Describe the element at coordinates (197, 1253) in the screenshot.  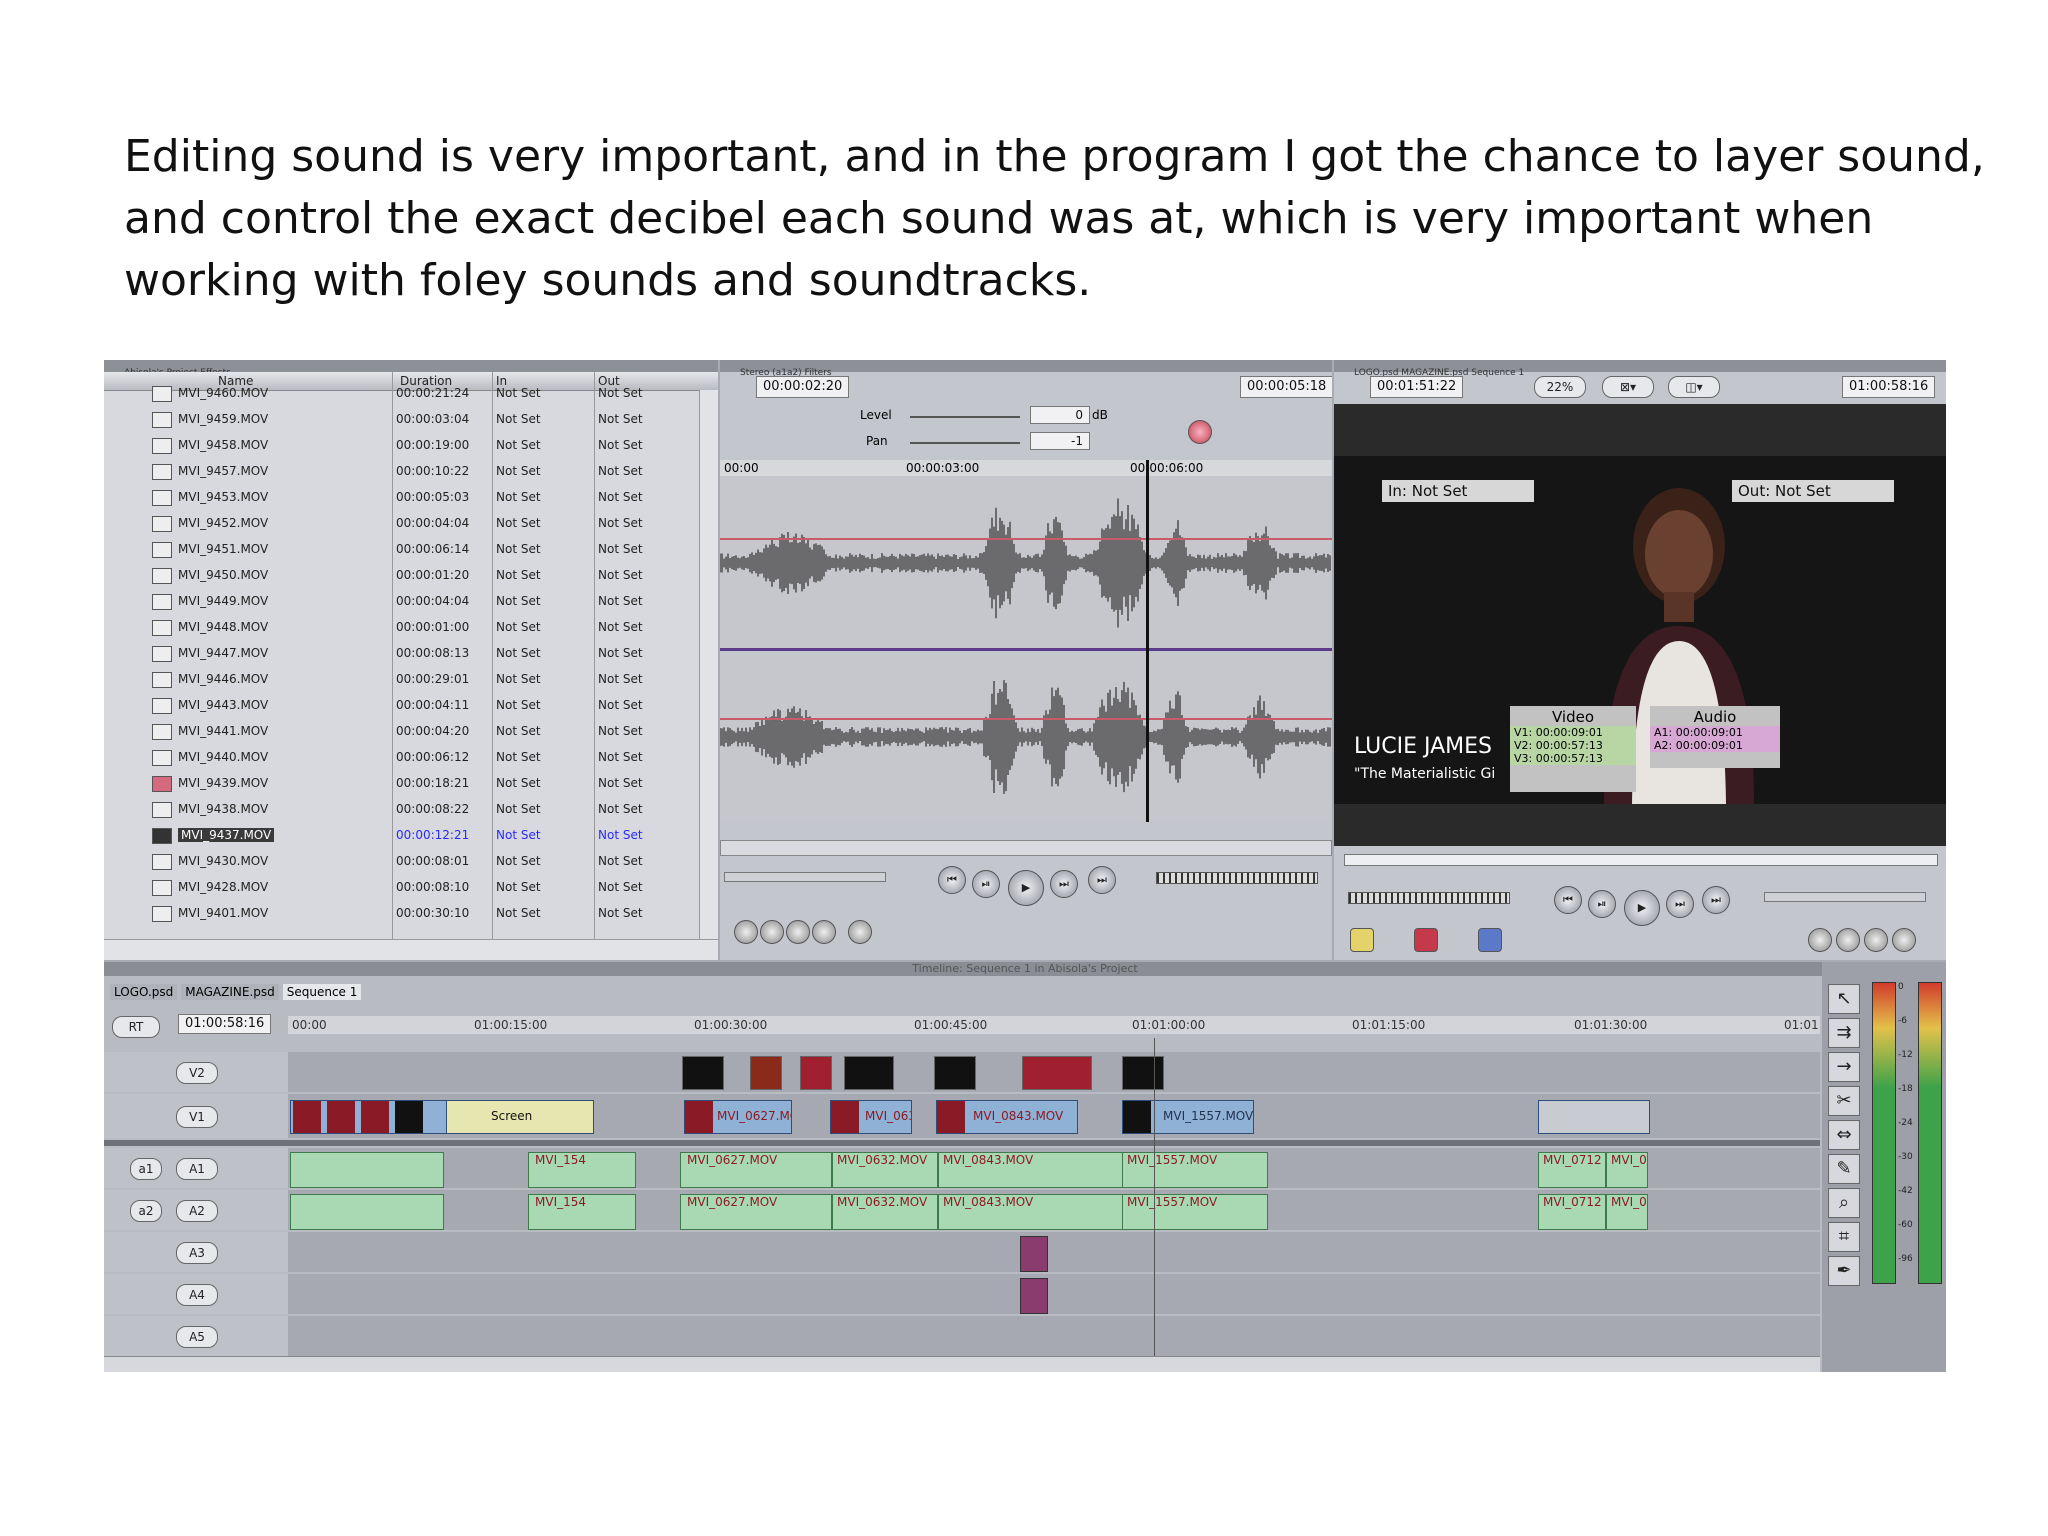
I see `track-a3-label: A3` at that location.